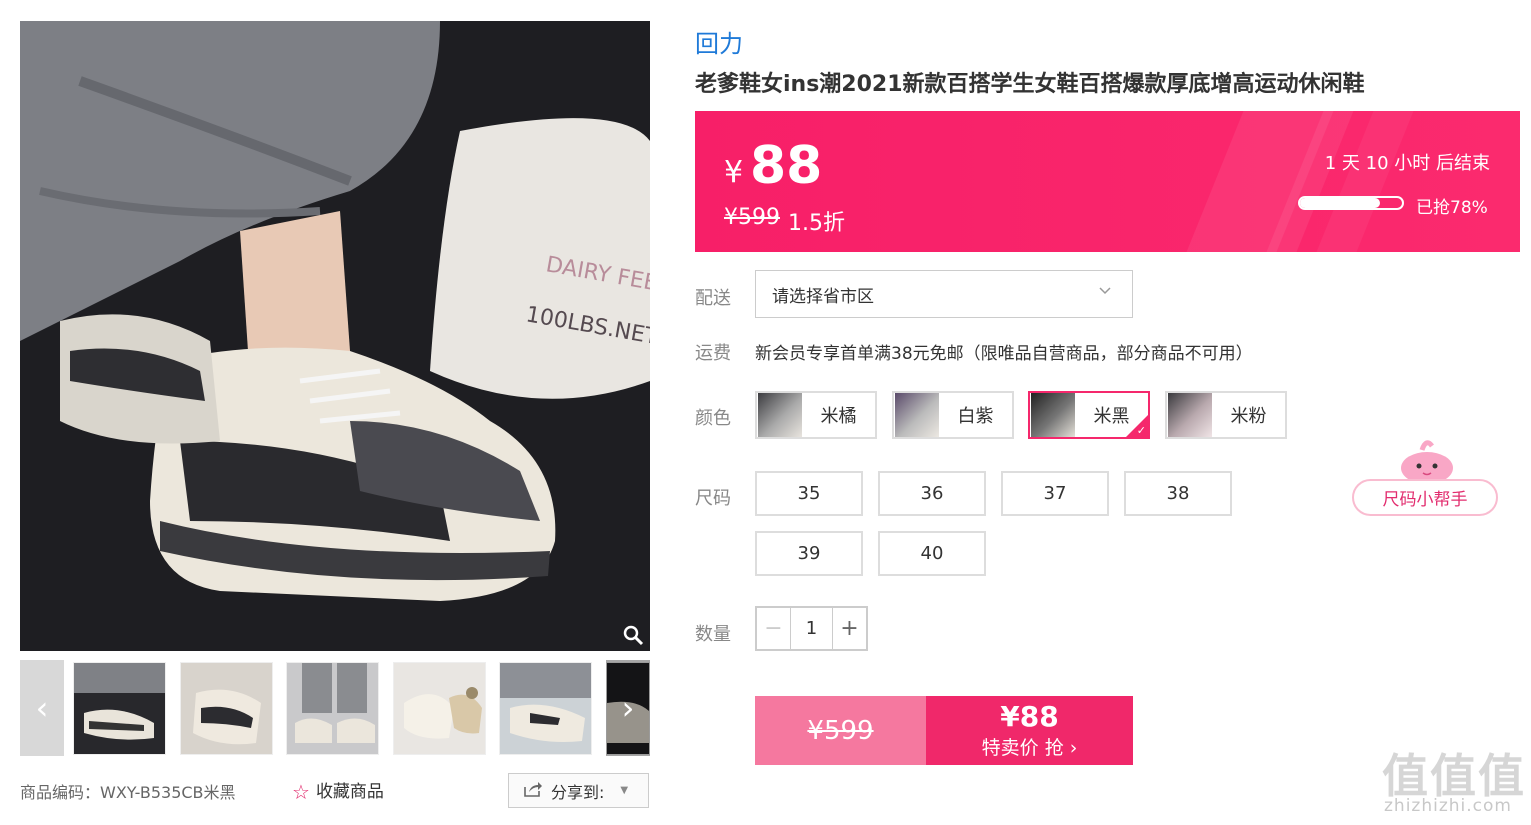  I want to click on buy-original-price: ¥599, so click(840, 730).